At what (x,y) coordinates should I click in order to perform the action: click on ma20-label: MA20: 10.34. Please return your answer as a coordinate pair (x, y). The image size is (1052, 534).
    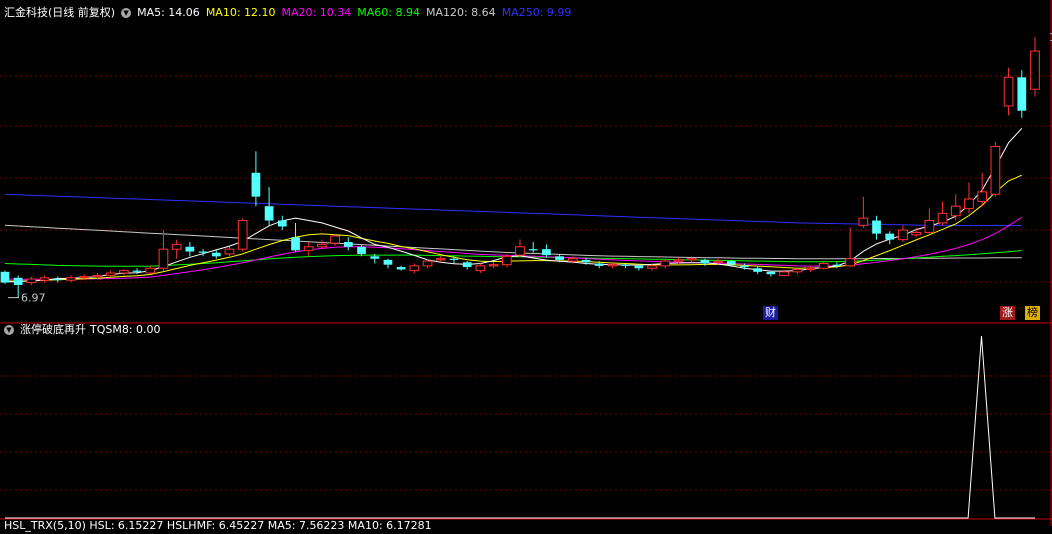
    Looking at the image, I should click on (316, 12).